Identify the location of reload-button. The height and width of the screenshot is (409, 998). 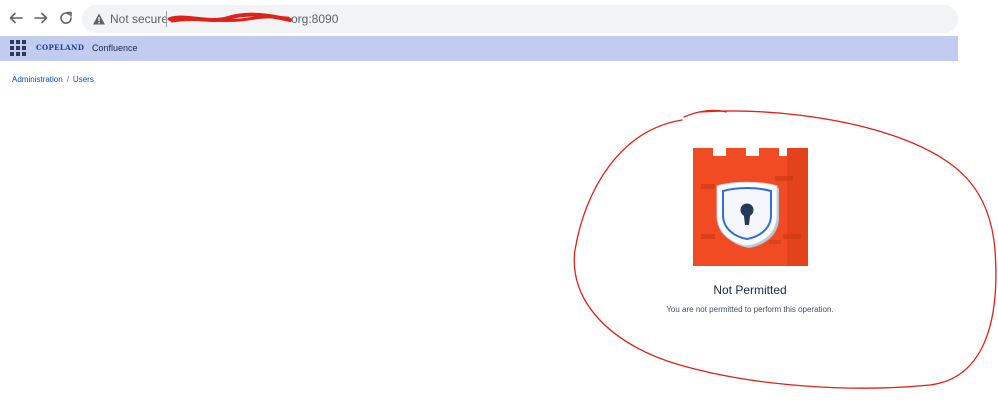
(66, 18).